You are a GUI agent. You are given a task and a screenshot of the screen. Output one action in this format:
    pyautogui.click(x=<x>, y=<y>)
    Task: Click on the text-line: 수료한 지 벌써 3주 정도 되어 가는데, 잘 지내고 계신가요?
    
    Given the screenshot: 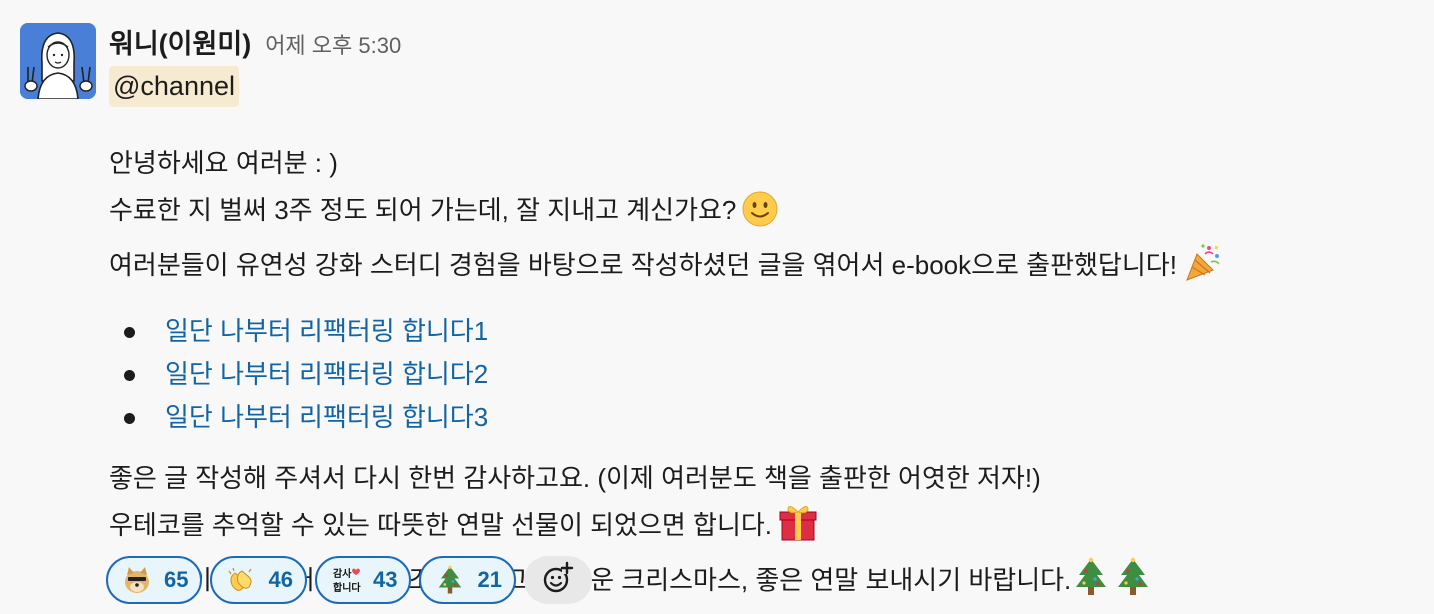 What is the action you would take?
    pyautogui.click(x=759, y=214)
    